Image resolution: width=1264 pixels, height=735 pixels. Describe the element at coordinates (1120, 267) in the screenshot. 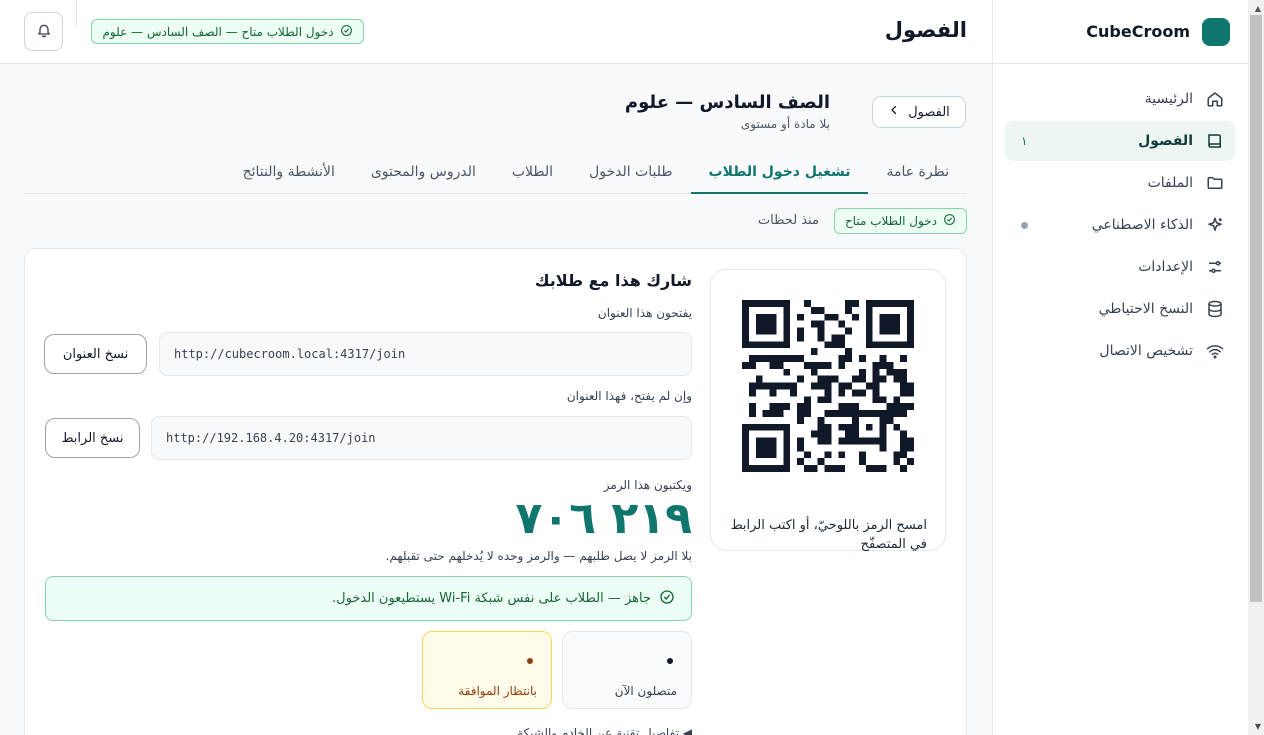

I see `sidebar-item-settings: الإعدادات` at that location.